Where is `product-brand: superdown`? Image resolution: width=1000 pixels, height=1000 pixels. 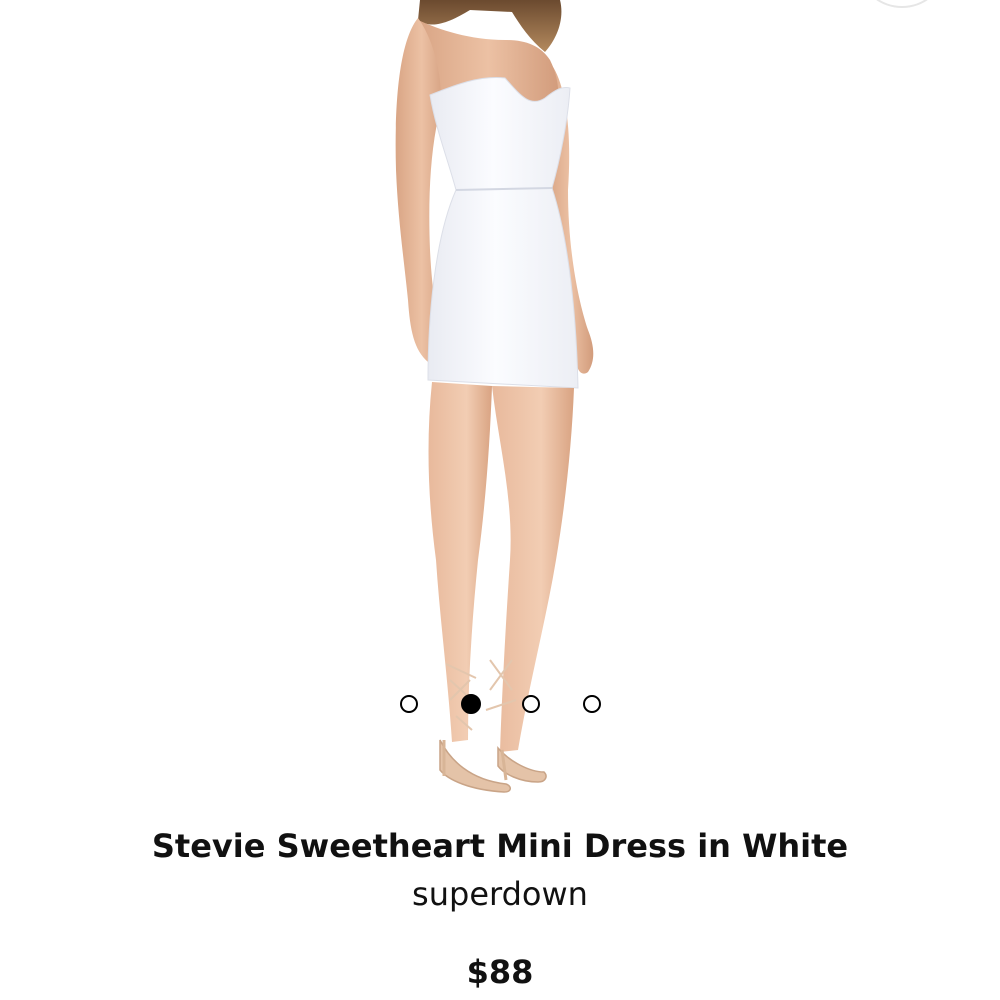
product-brand: superdown is located at coordinates (500, 894).